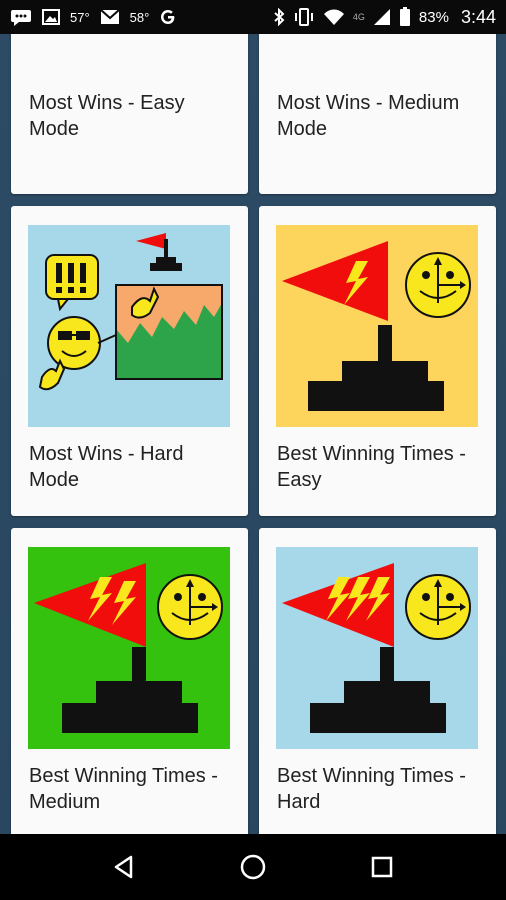 This screenshot has height=900, width=506. I want to click on battery-icon, so click(405, 17).